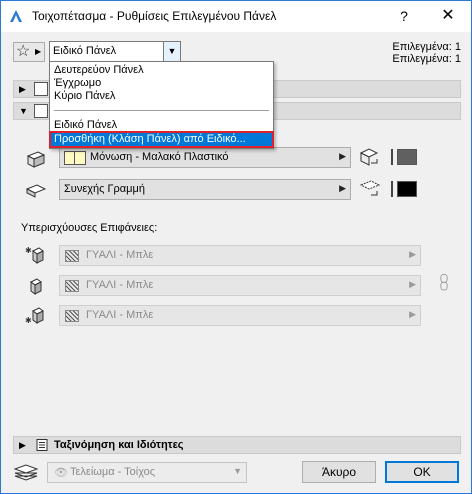 This screenshot has height=494, width=472. Describe the element at coordinates (34, 255) in the screenshot. I see `surface-top-icon: ✱` at that location.